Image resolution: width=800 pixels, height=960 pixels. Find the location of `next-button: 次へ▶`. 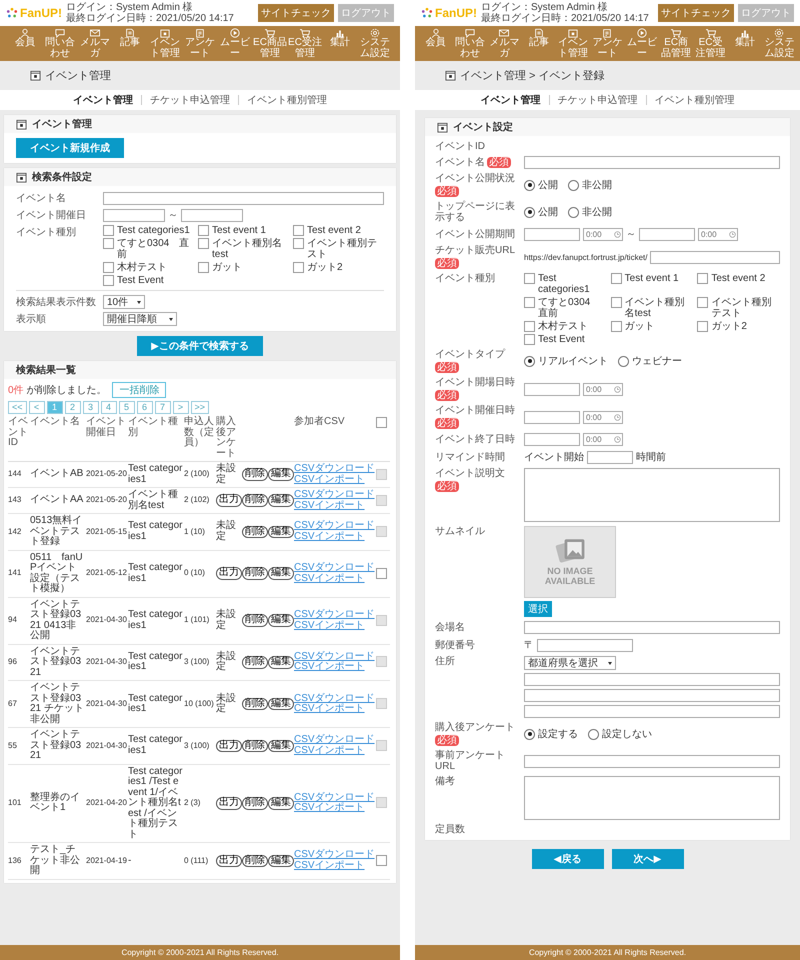

next-button: 次へ▶ is located at coordinates (648, 859).